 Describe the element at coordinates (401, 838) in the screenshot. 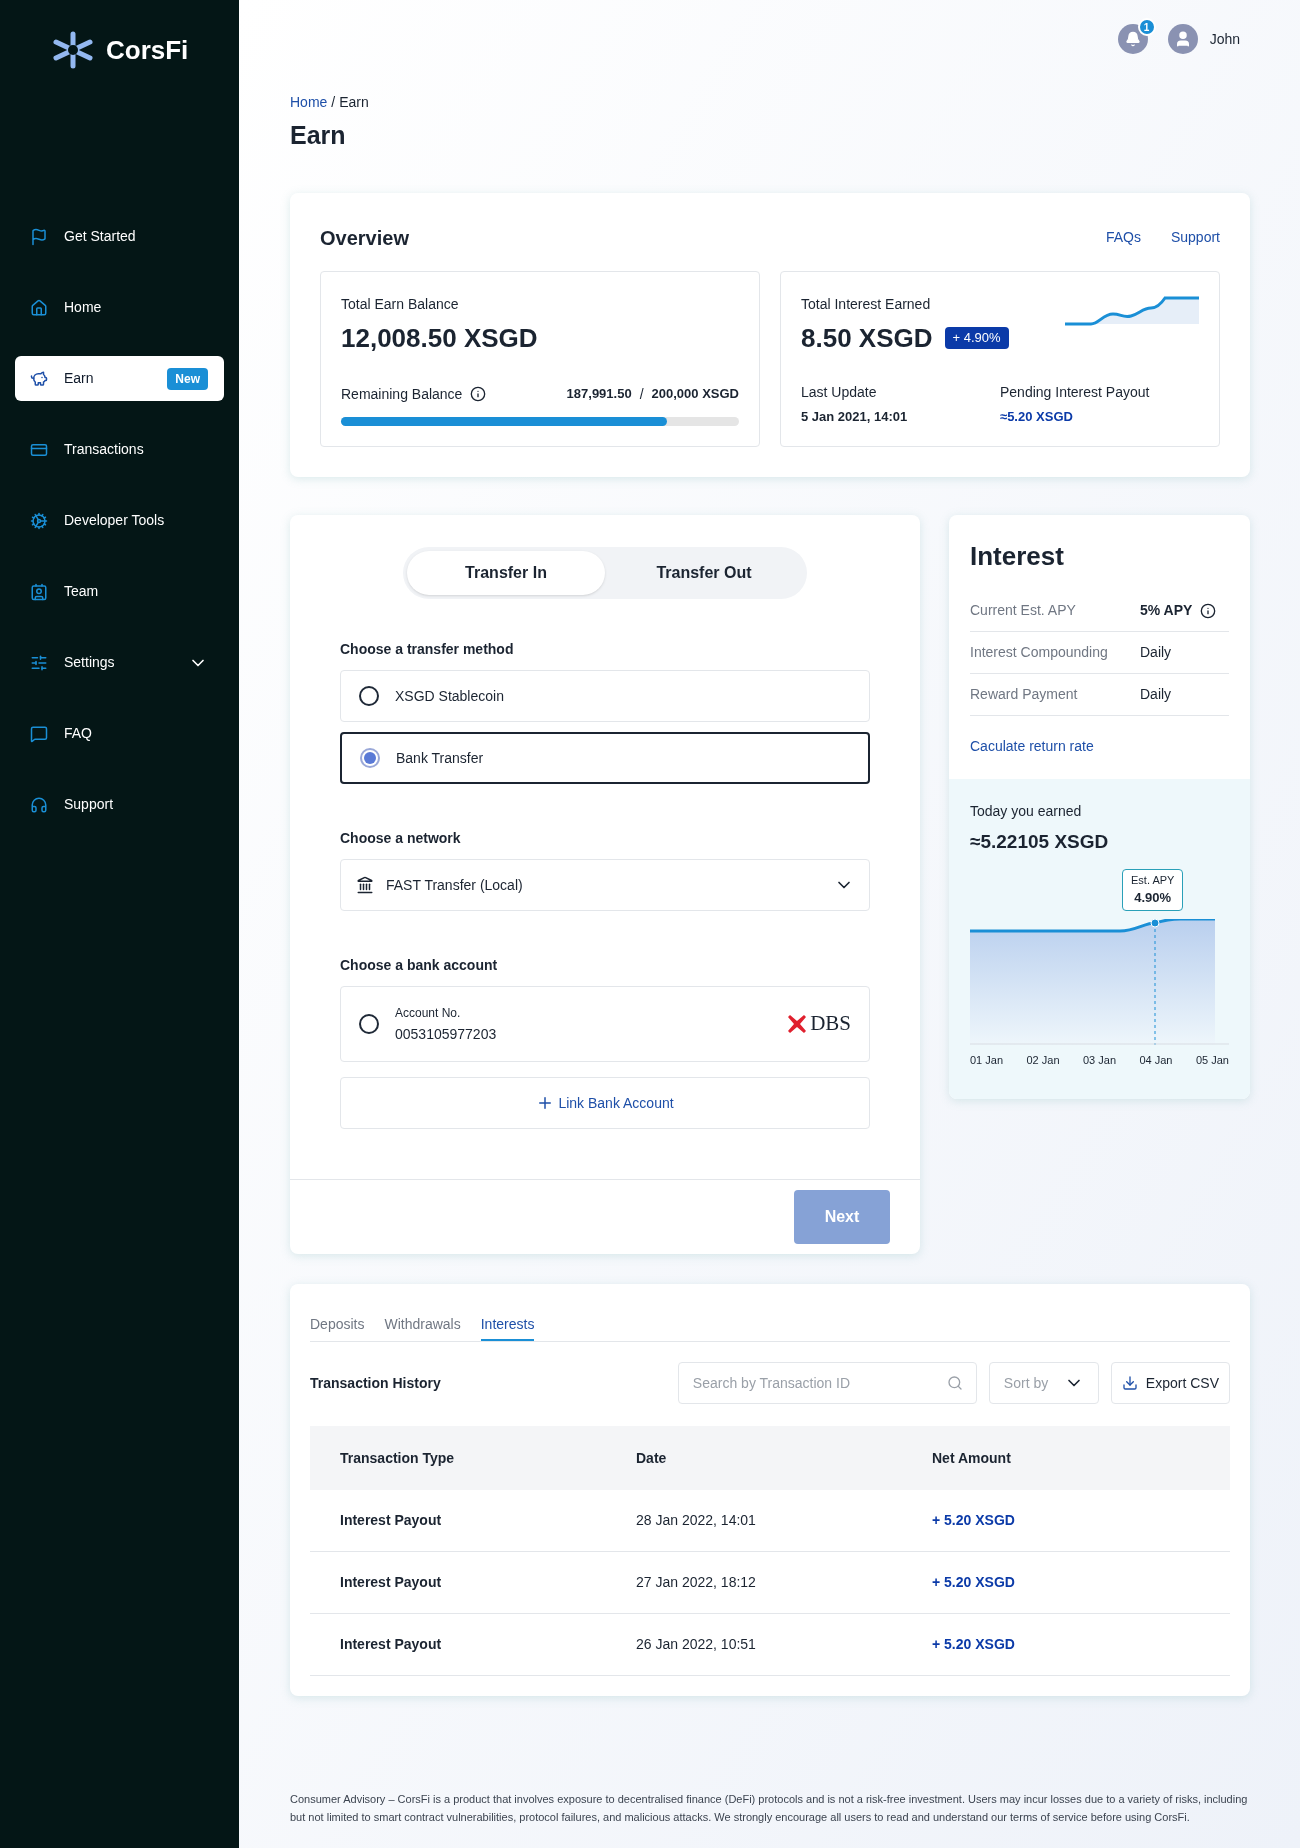

I see `network-label: Choose a network` at that location.